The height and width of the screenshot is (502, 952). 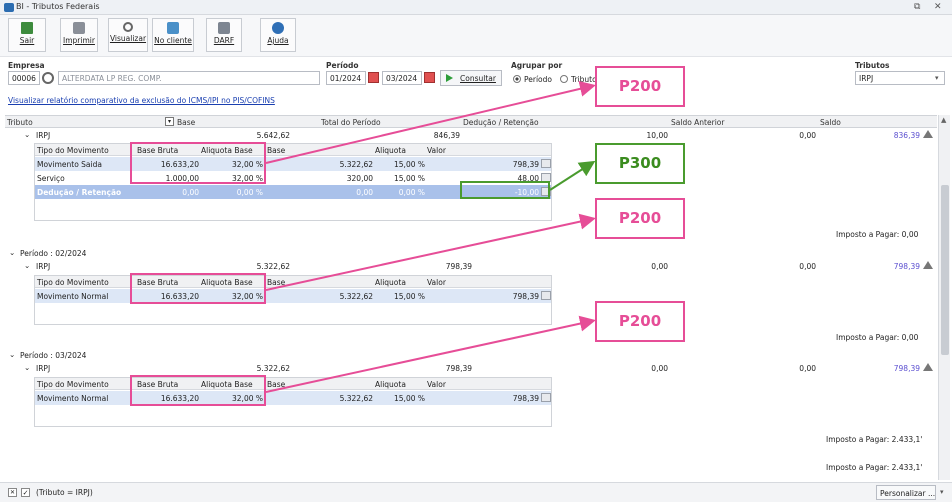 I want to click on tributos-label: Tributos, so click(x=872, y=65).